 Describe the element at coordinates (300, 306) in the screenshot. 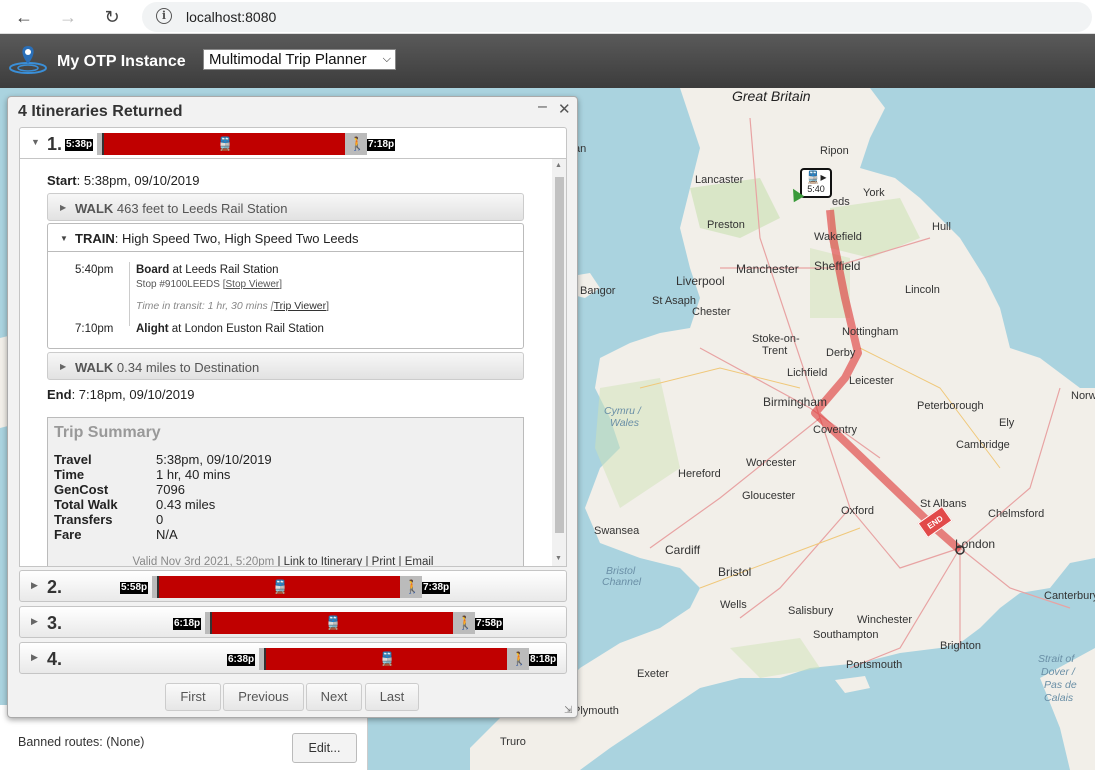

I see `trip-viewer-link: Trip Viewer` at that location.